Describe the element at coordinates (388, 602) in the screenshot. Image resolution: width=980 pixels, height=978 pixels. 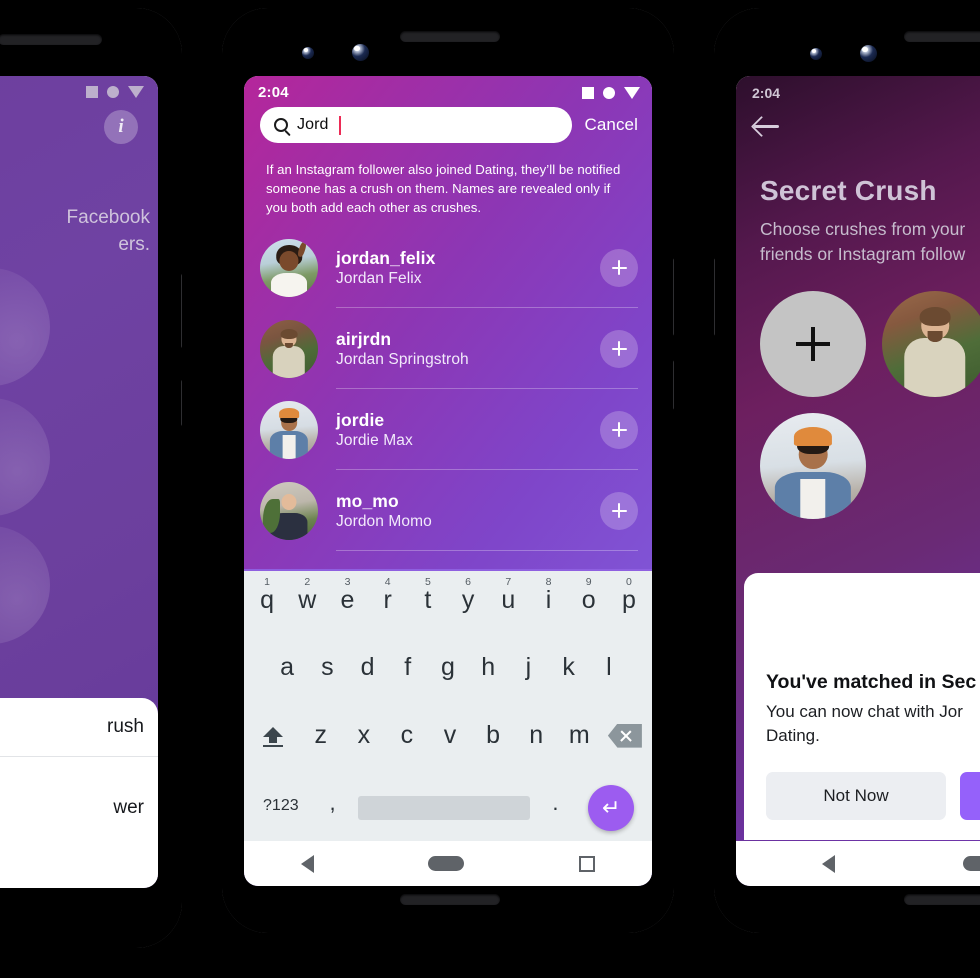
I see `key-r: 4r` at that location.